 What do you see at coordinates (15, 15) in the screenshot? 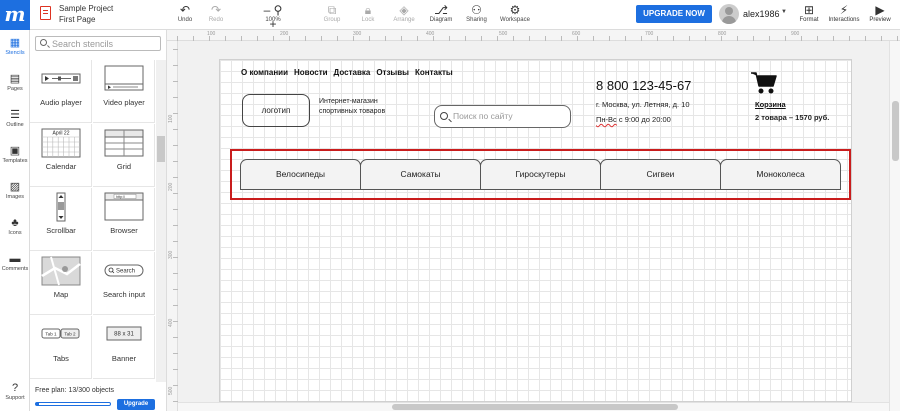
I see `app-logo: m` at bounding box center [15, 15].